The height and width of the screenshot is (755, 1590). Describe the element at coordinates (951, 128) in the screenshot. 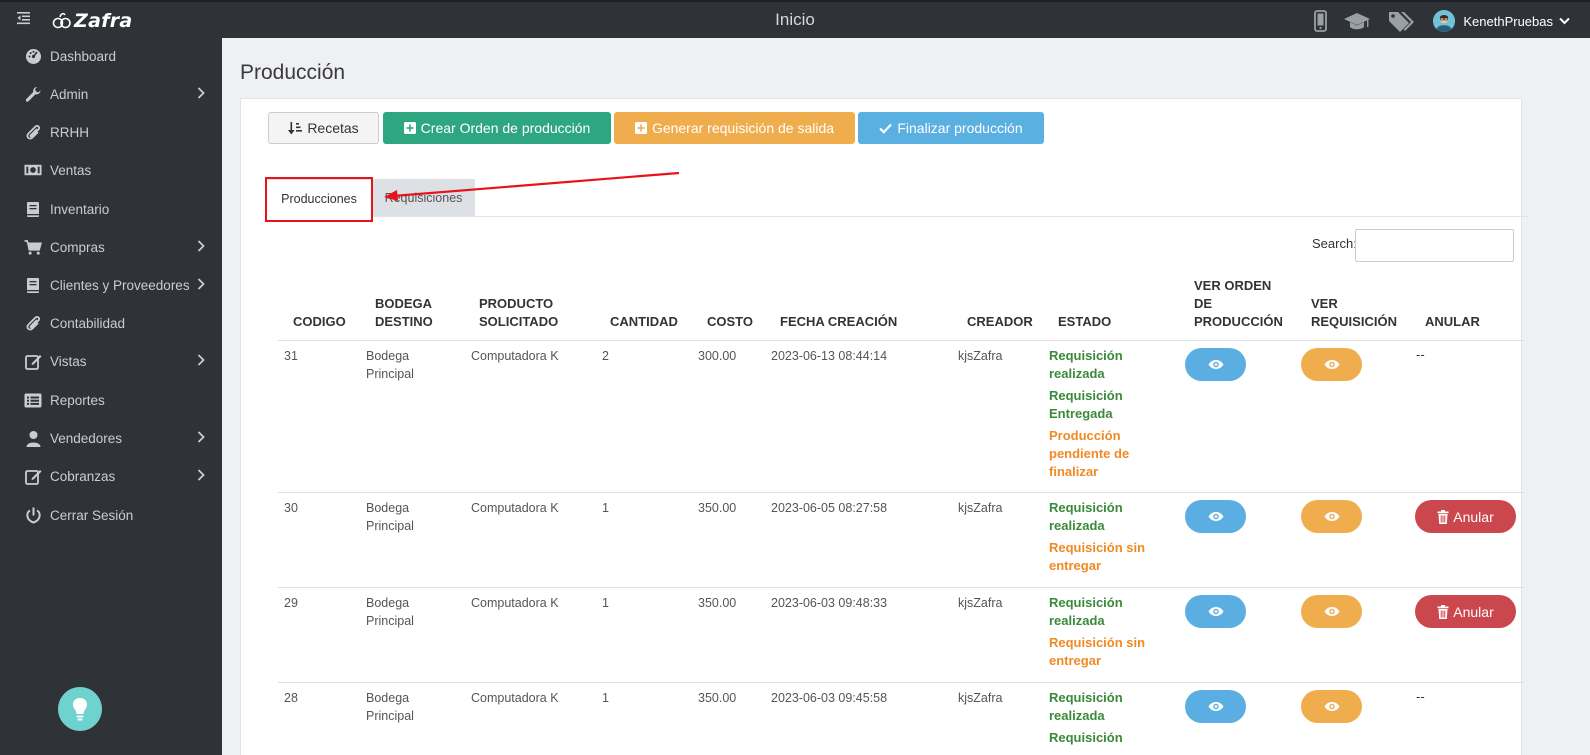

I see `finalizar-produccion-button: Finalizar producción` at that location.